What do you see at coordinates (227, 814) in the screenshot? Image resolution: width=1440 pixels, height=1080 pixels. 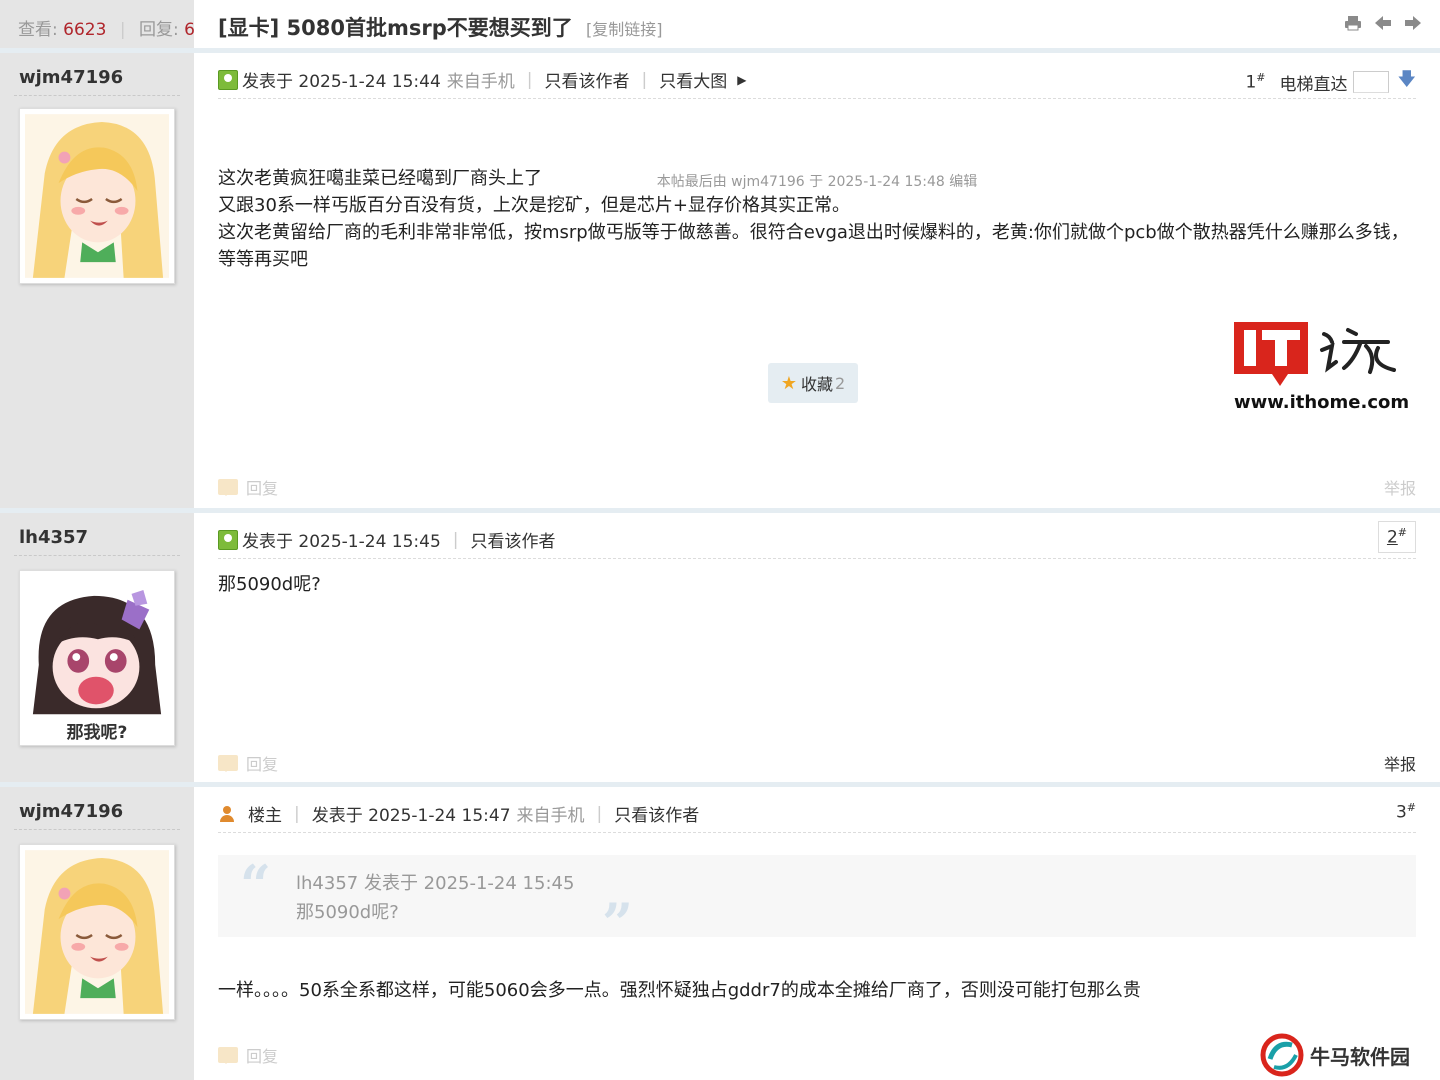 I see `user-icon` at bounding box center [227, 814].